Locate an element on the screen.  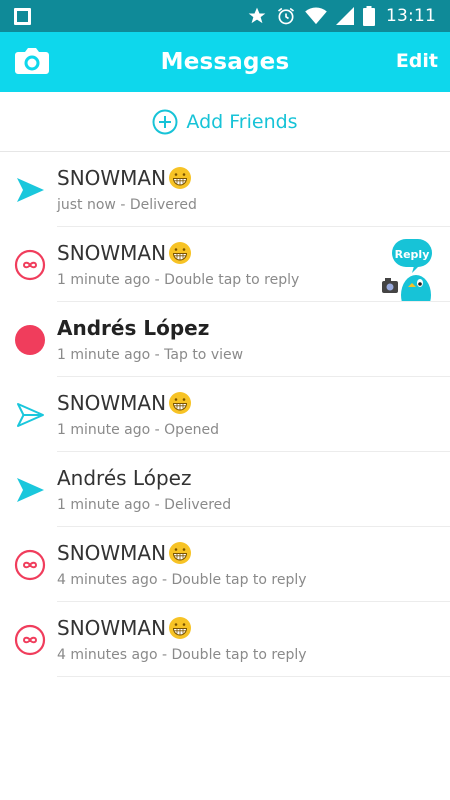
plus-circle-icon is located at coordinates (165, 122).